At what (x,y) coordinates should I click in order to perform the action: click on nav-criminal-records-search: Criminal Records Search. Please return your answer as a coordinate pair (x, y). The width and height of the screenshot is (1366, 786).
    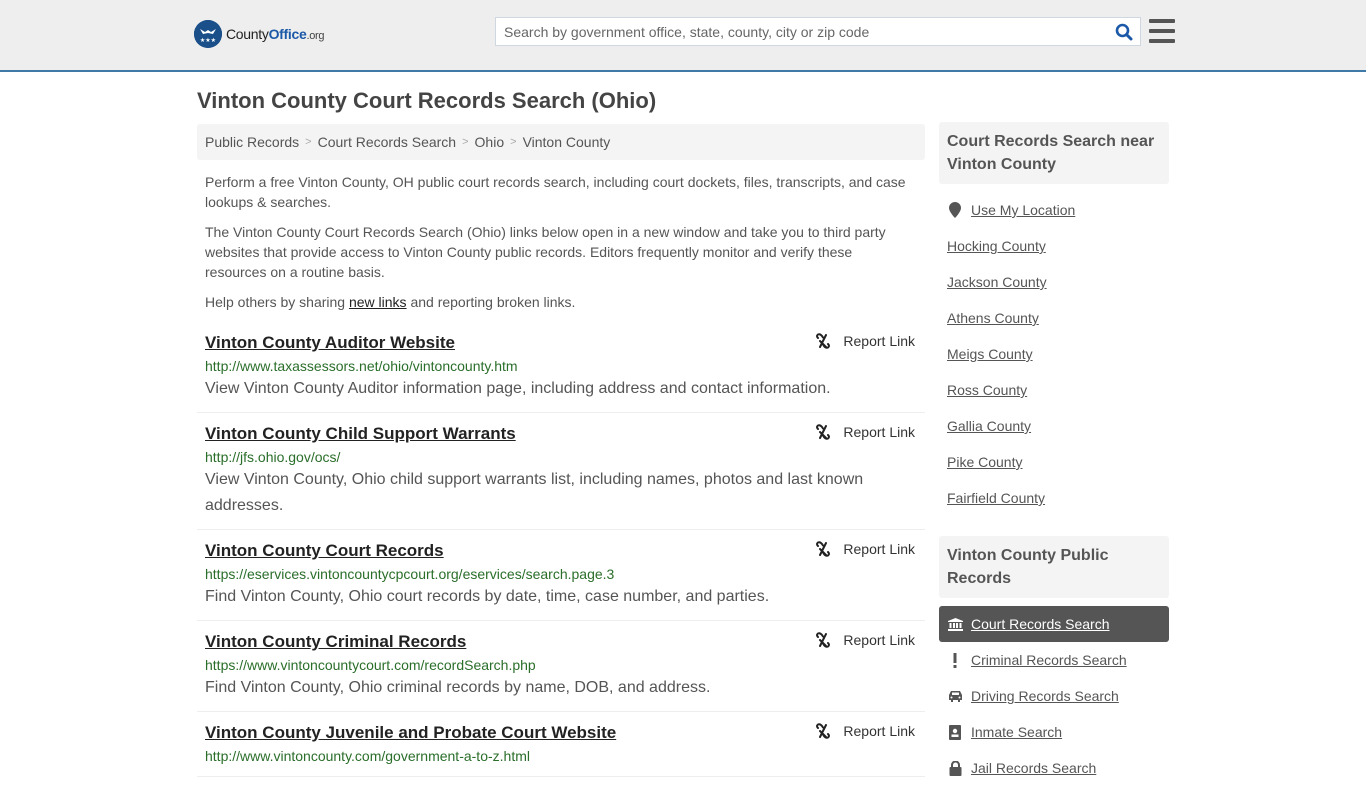
    Looking at the image, I should click on (1054, 660).